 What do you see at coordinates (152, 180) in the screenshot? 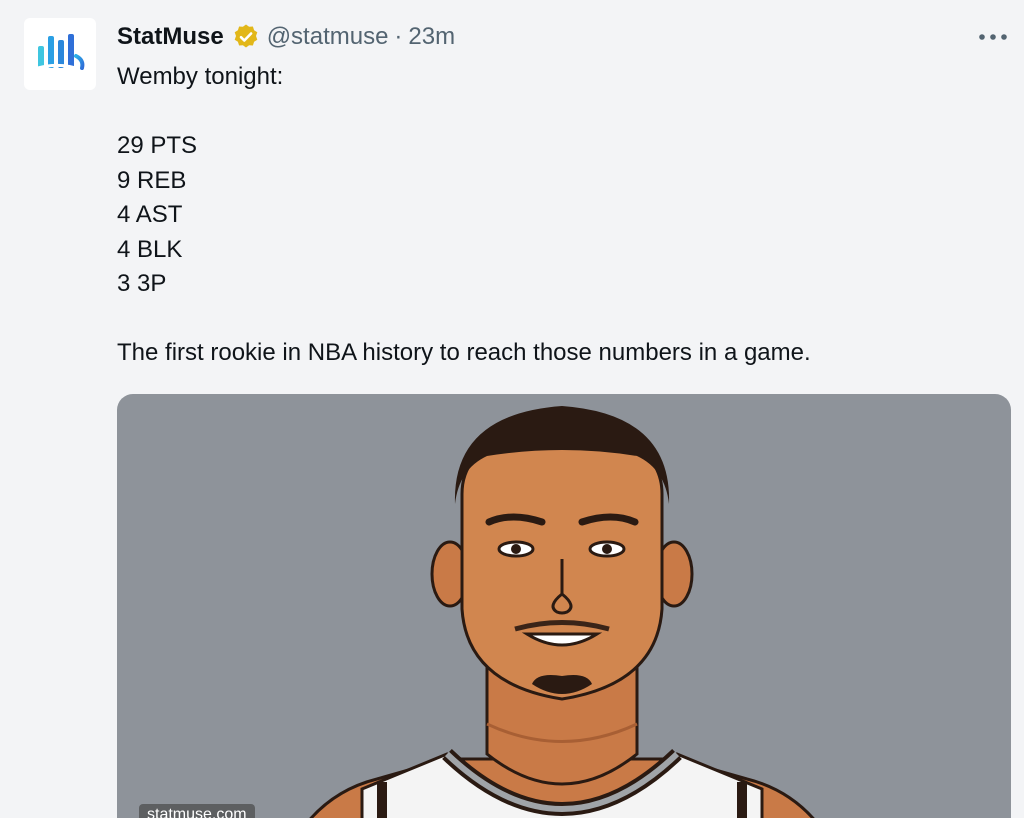
I see `stat-line-reb: 9 REB` at bounding box center [152, 180].